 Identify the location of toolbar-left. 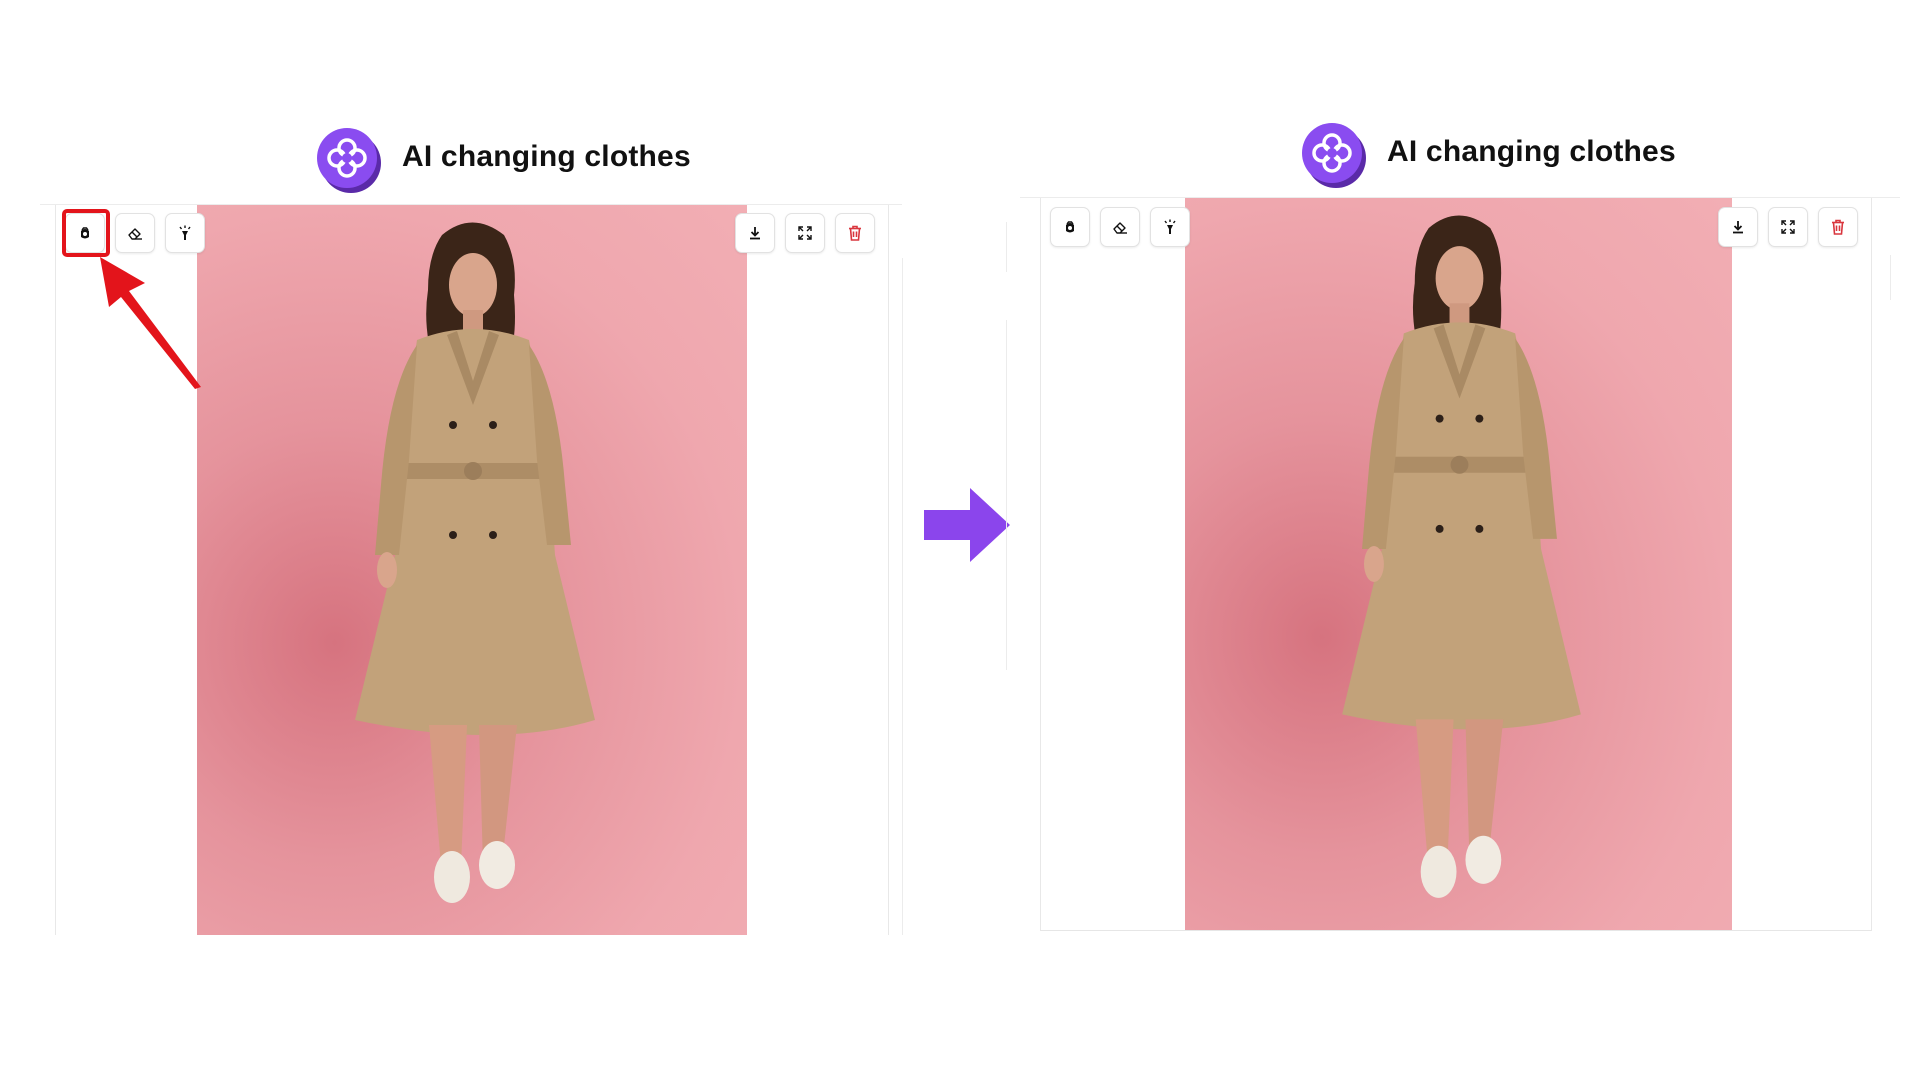
(1120, 227).